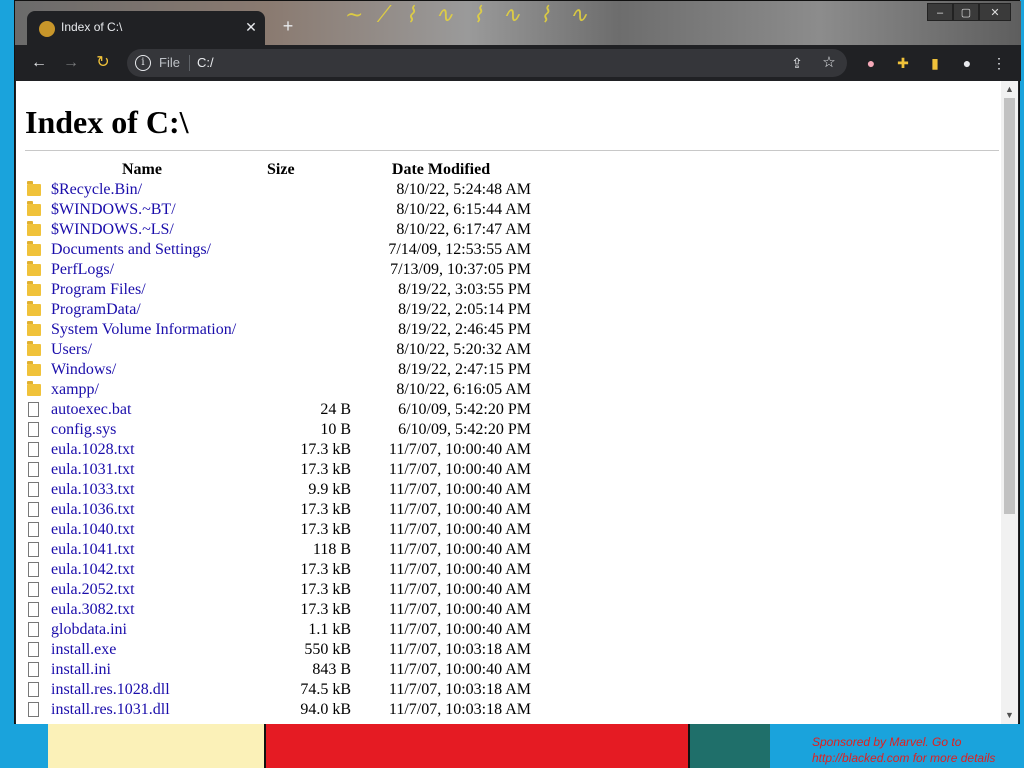 This screenshot has height=768, width=1024. Describe the element at coordinates (940, 12) in the screenshot. I see `minimize-icon: –` at that location.